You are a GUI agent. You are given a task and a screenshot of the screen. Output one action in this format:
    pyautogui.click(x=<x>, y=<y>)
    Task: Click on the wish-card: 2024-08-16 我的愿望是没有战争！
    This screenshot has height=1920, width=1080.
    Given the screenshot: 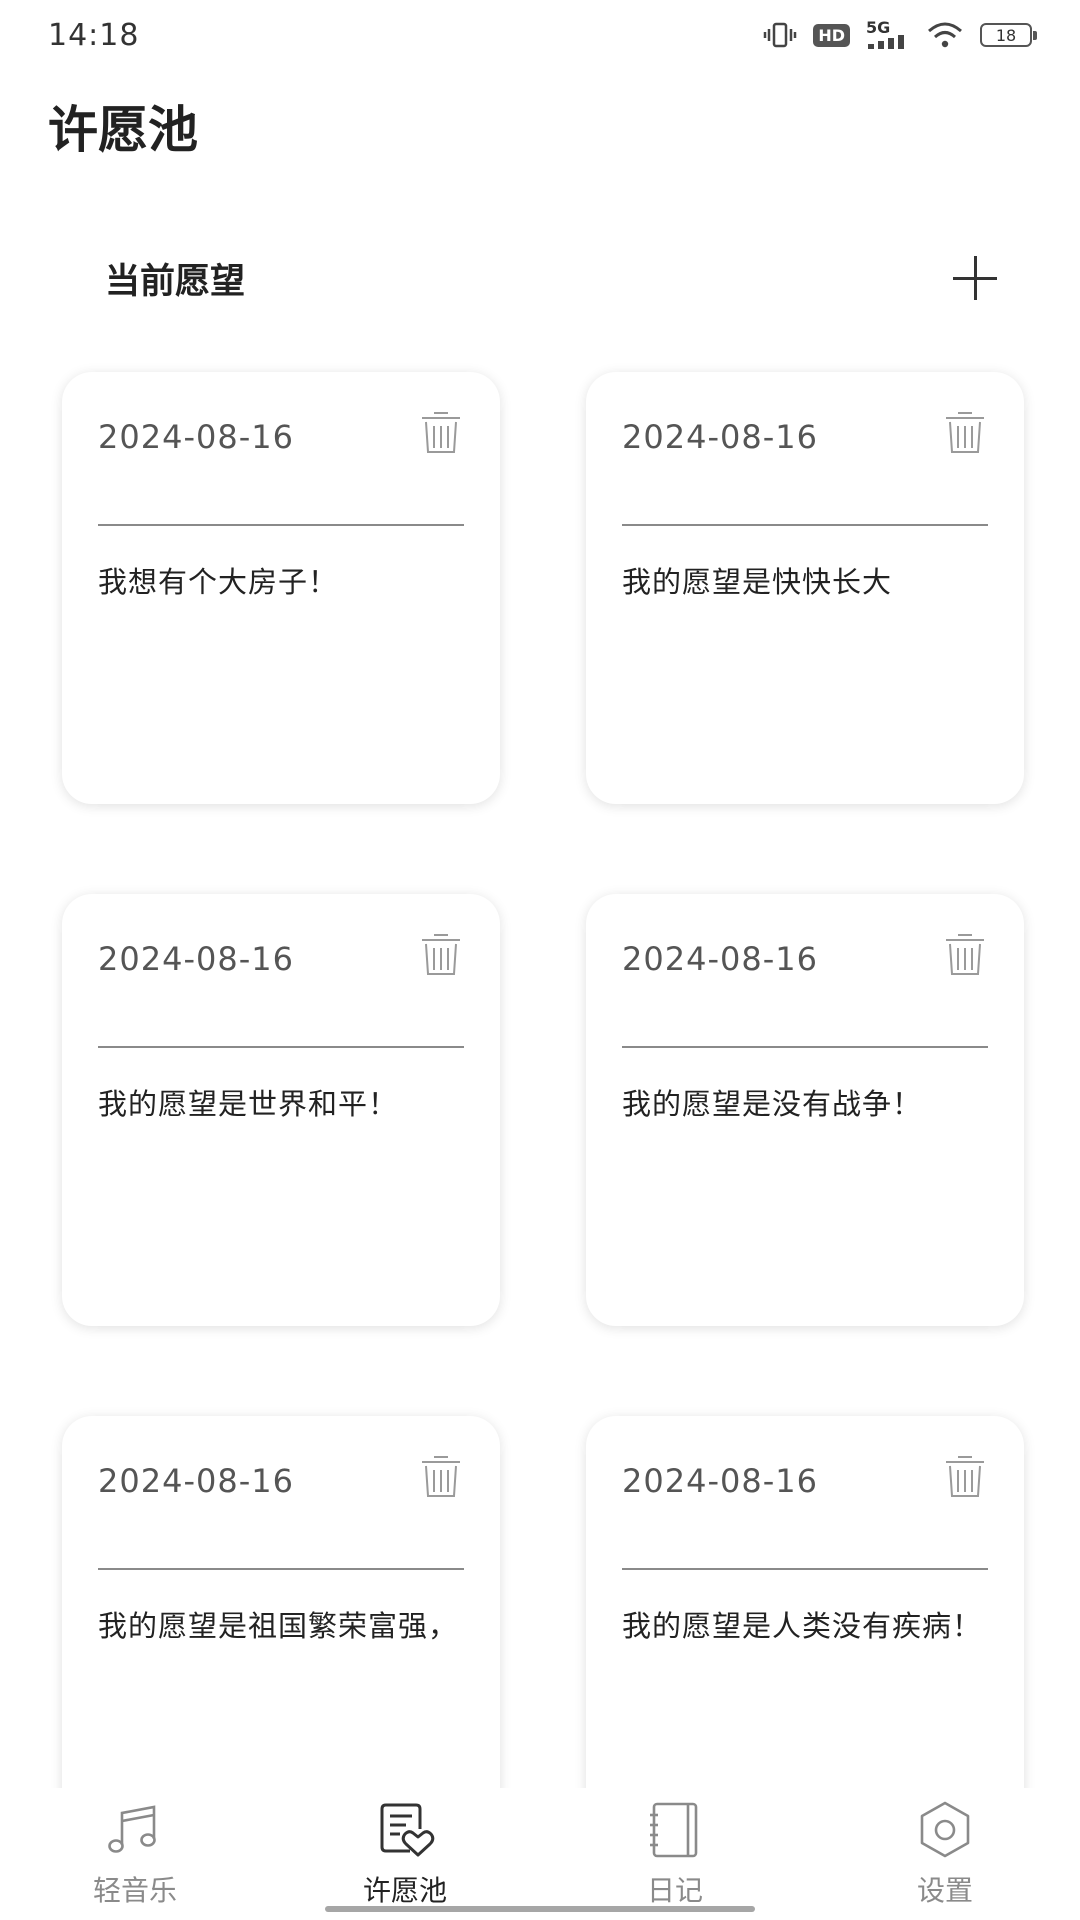 What is the action you would take?
    pyautogui.click(x=805, y=1110)
    